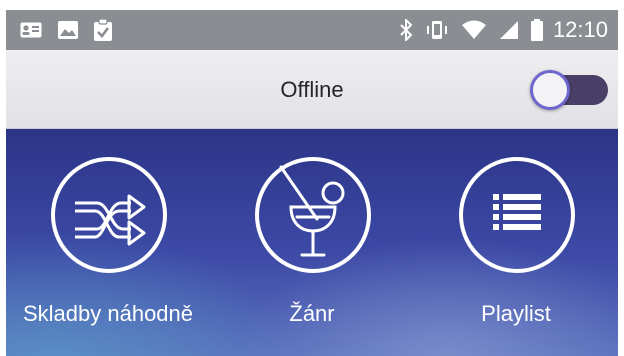 Image resolution: width=624 pixels, height=356 pixels. I want to click on wifi-icon, so click(473, 29).